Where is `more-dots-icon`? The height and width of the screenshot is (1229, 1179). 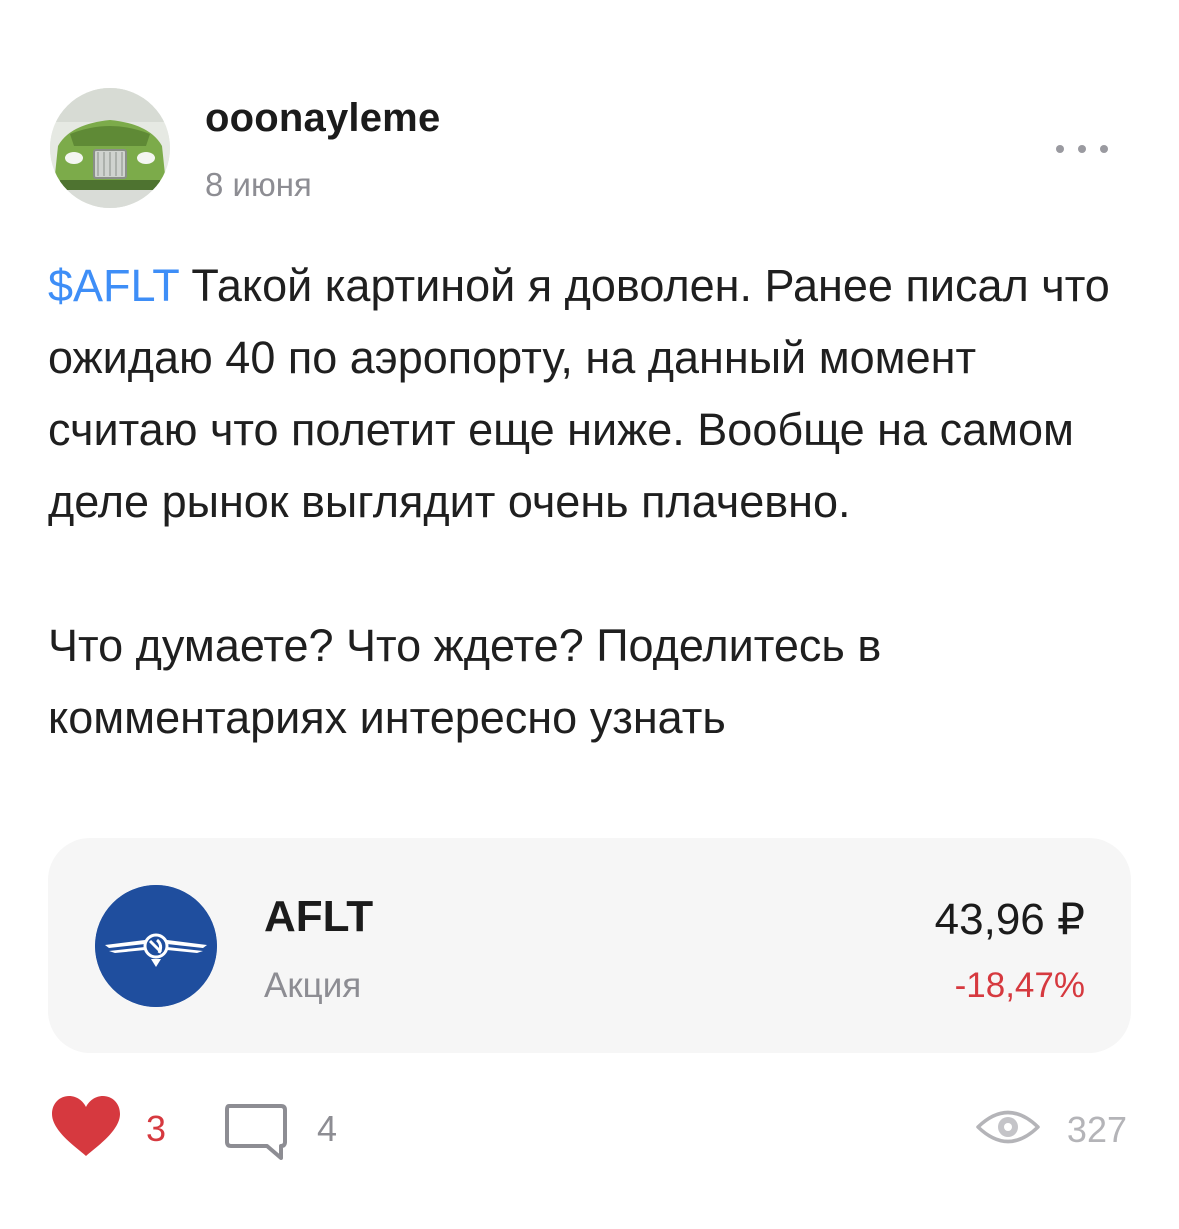 more-dots-icon is located at coordinates (1060, 149).